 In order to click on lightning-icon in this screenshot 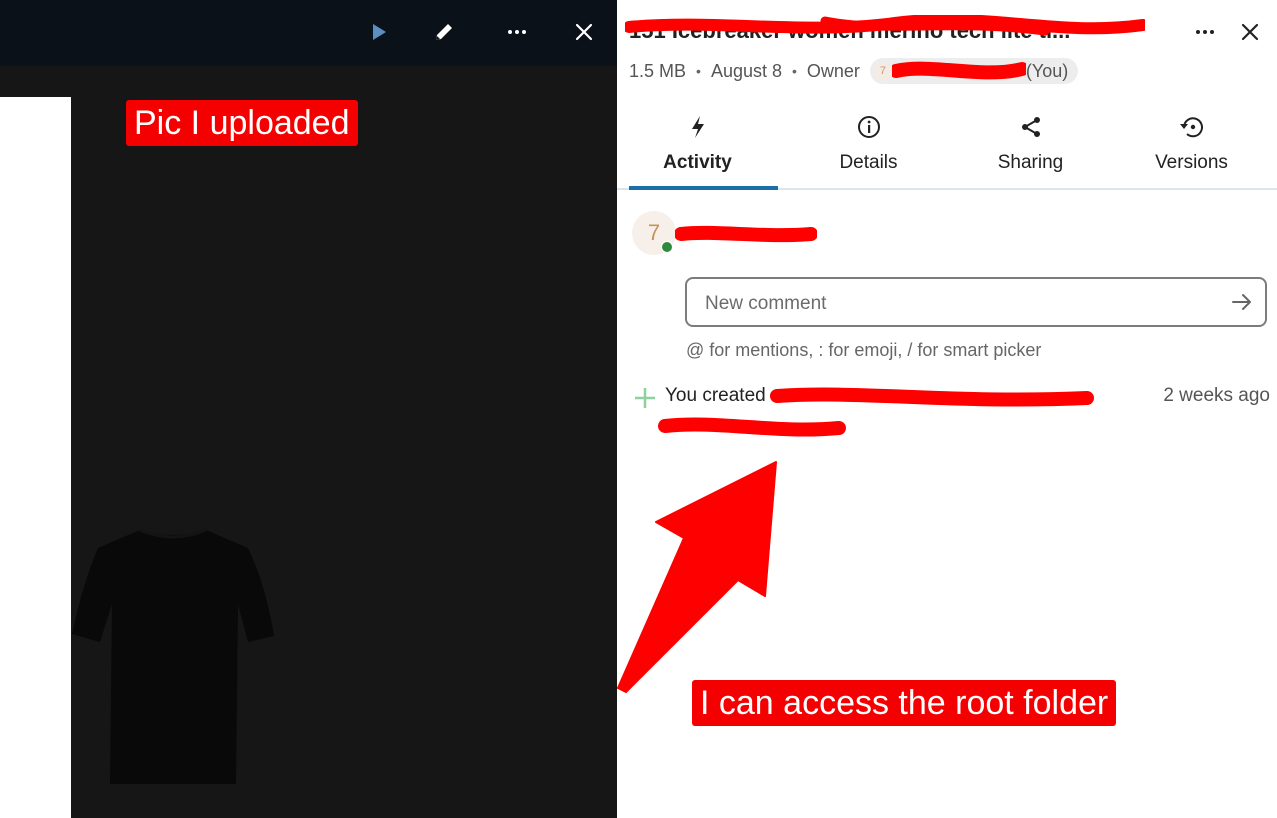, I will do `click(697, 127)`.